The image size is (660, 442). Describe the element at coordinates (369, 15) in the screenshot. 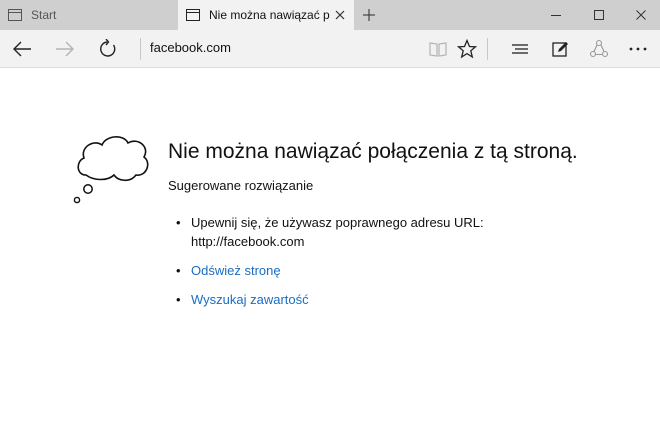

I see `new-tab-plus-icon` at that location.